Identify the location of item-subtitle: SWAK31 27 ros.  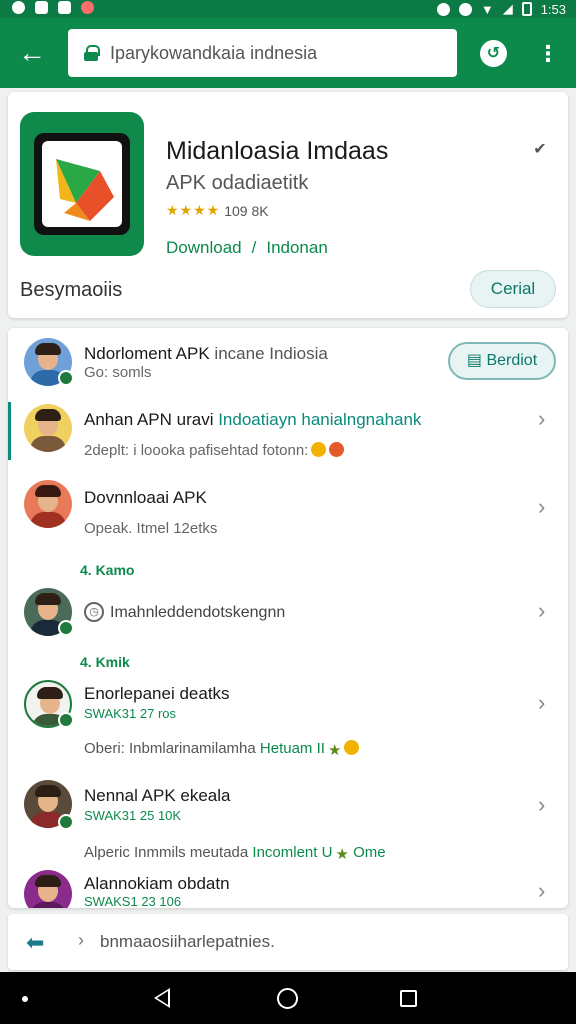
(130, 713).